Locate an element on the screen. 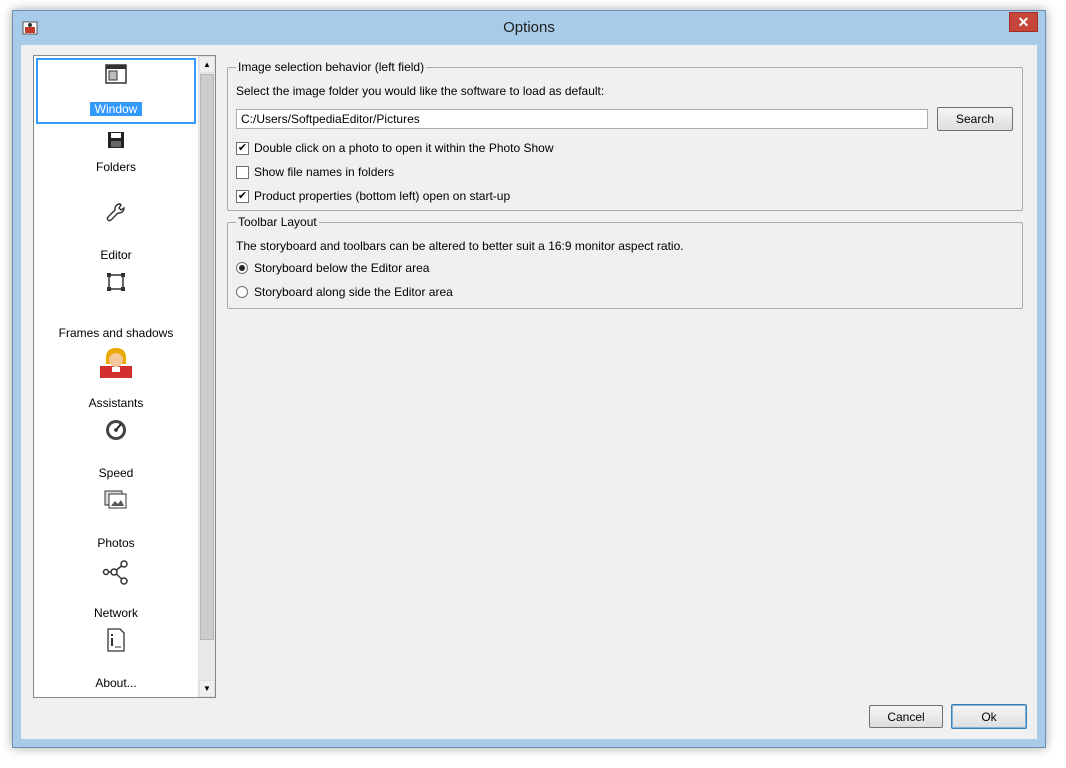  nav-item-label: Folders is located at coordinates (115, 167).